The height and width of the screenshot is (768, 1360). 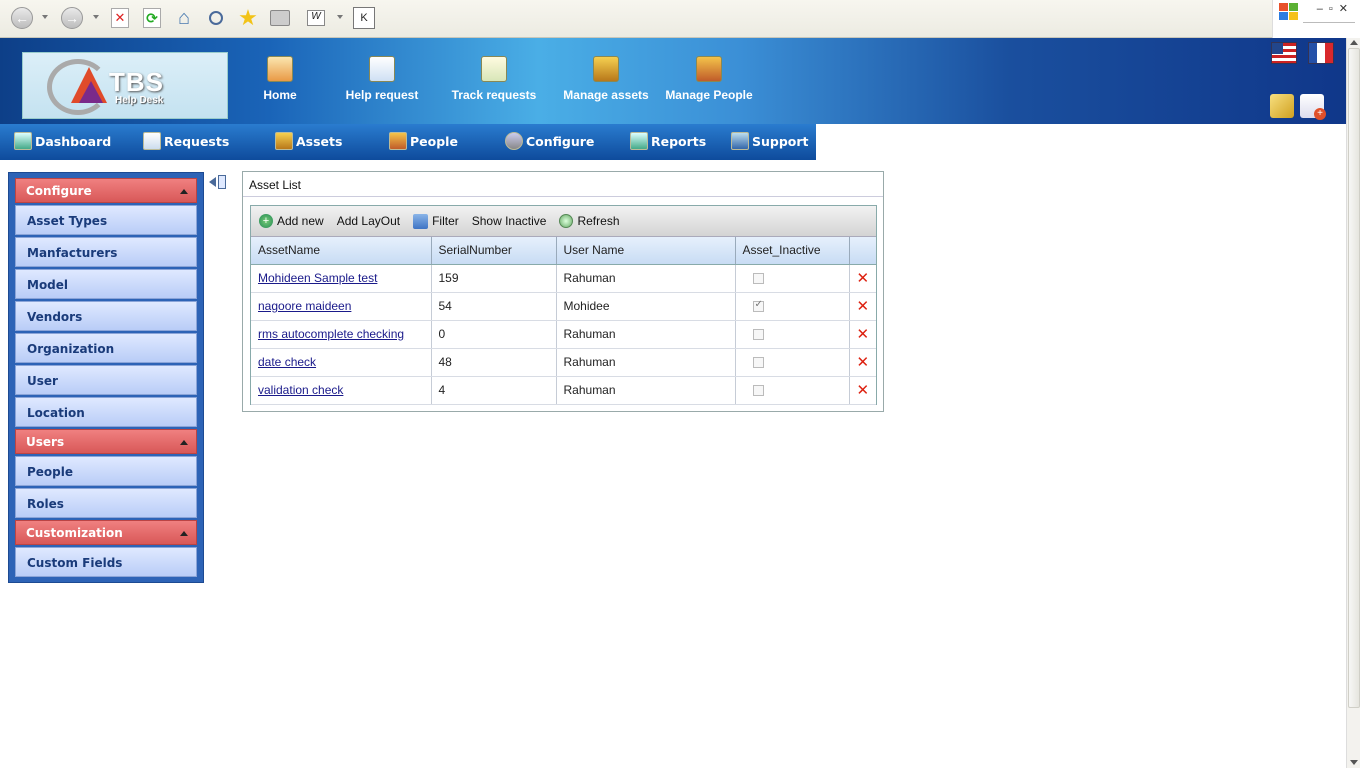 What do you see at coordinates (280, 69) in the screenshot?
I see `home-icon` at bounding box center [280, 69].